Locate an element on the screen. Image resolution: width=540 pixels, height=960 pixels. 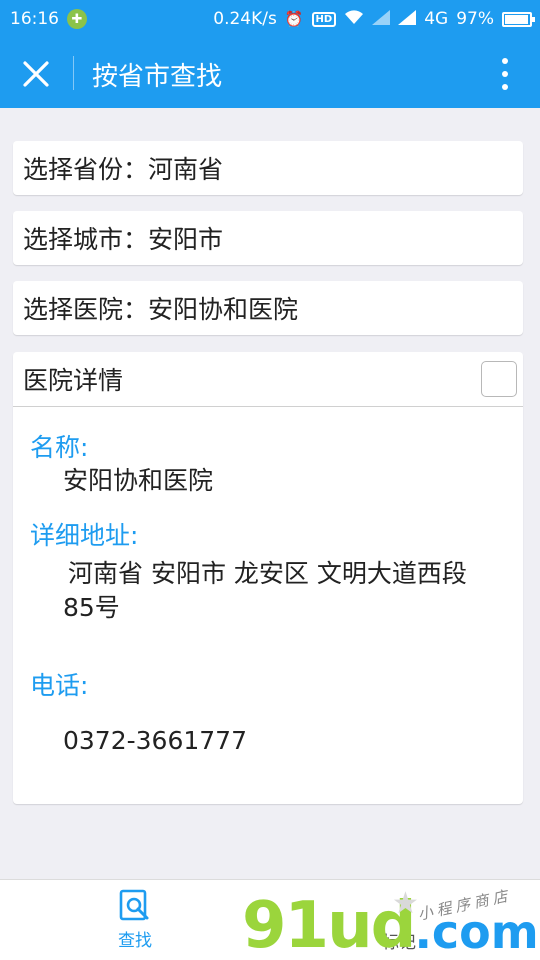
tab-find-label: 查找 is located at coordinates (135, 941).